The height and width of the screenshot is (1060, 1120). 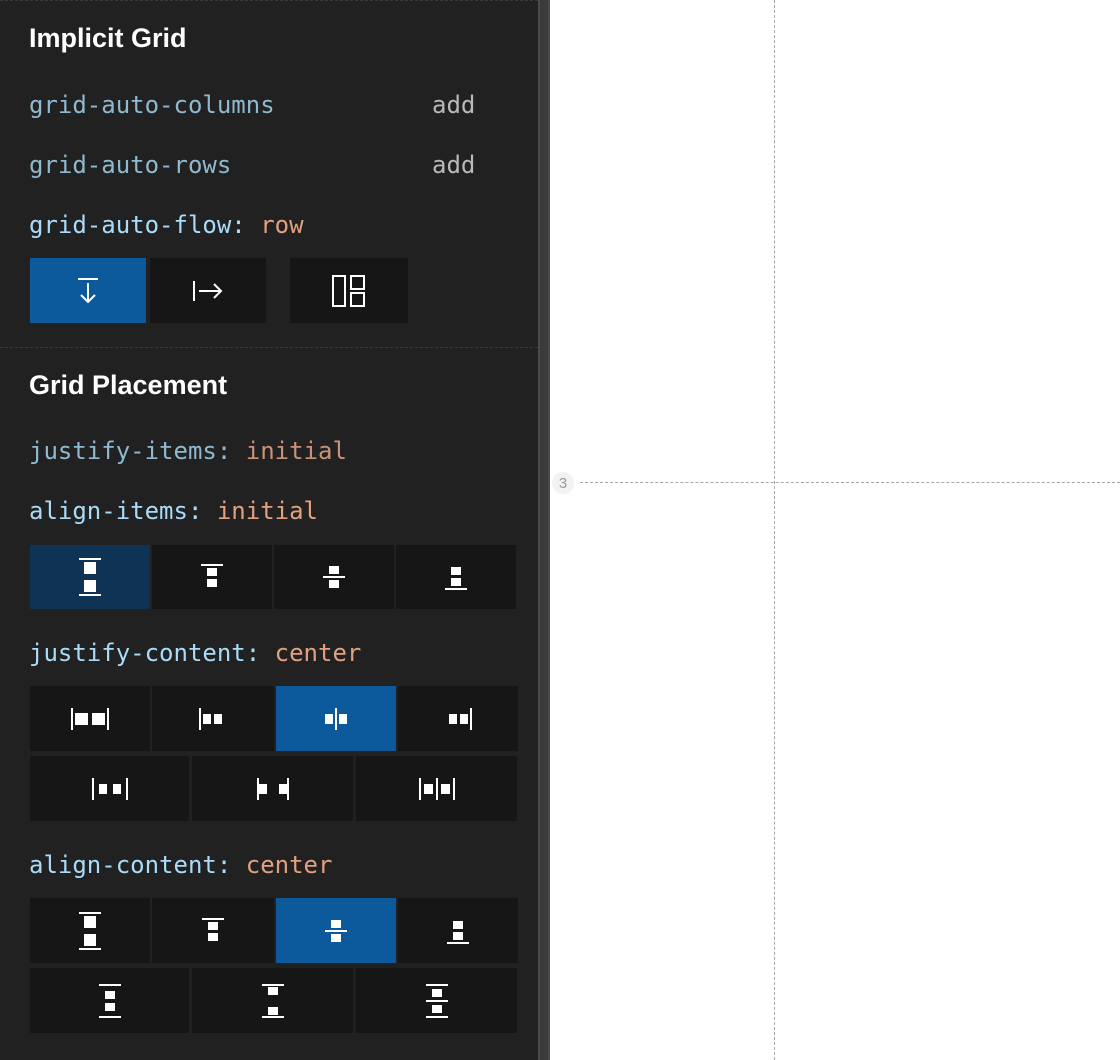 I want to click on align-content-space-around-button, so click(x=109, y=1000).